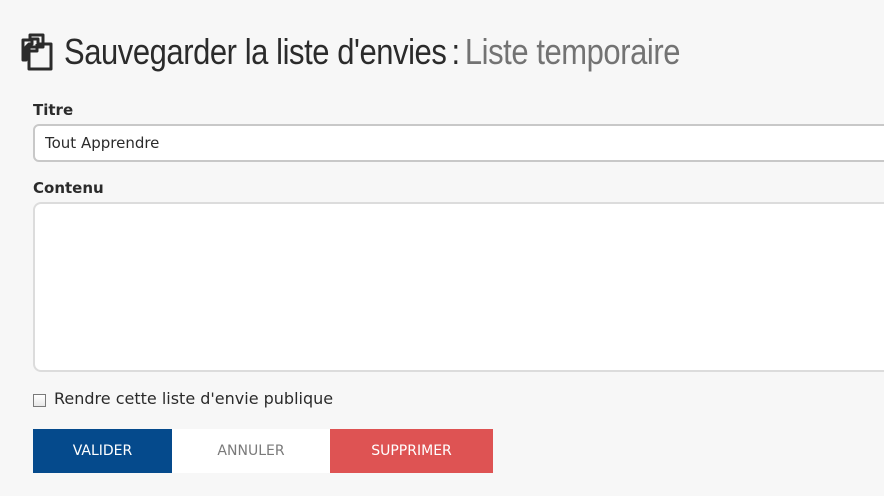 The height and width of the screenshot is (496, 884). Describe the element at coordinates (193, 398) in the screenshot. I see `public-checkbox-label: Rendre cette liste d'envie publique` at that location.